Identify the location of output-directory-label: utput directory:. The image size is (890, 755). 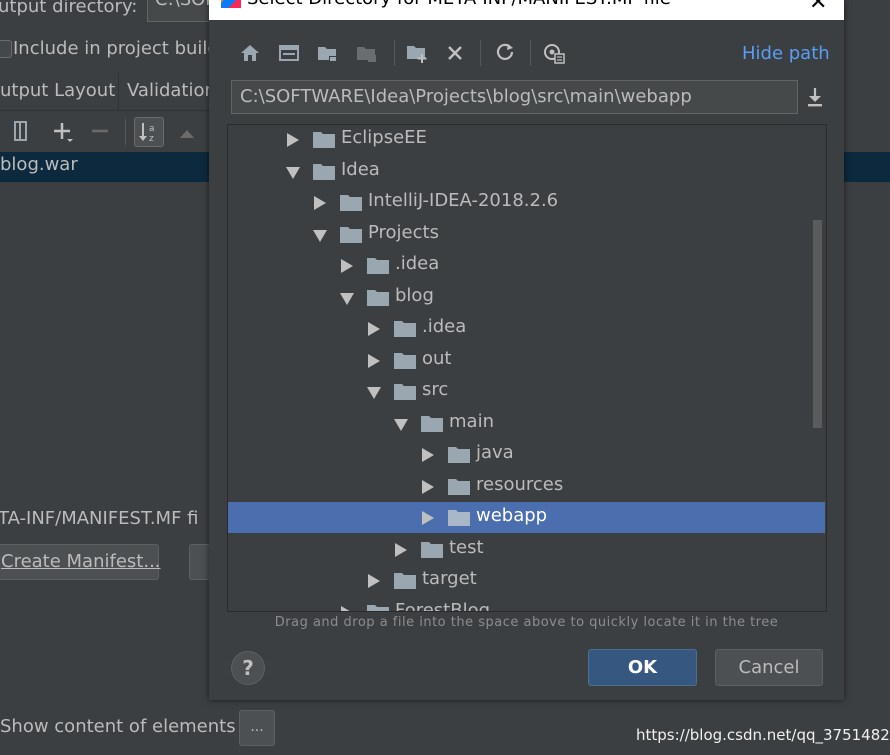
(69, 8).